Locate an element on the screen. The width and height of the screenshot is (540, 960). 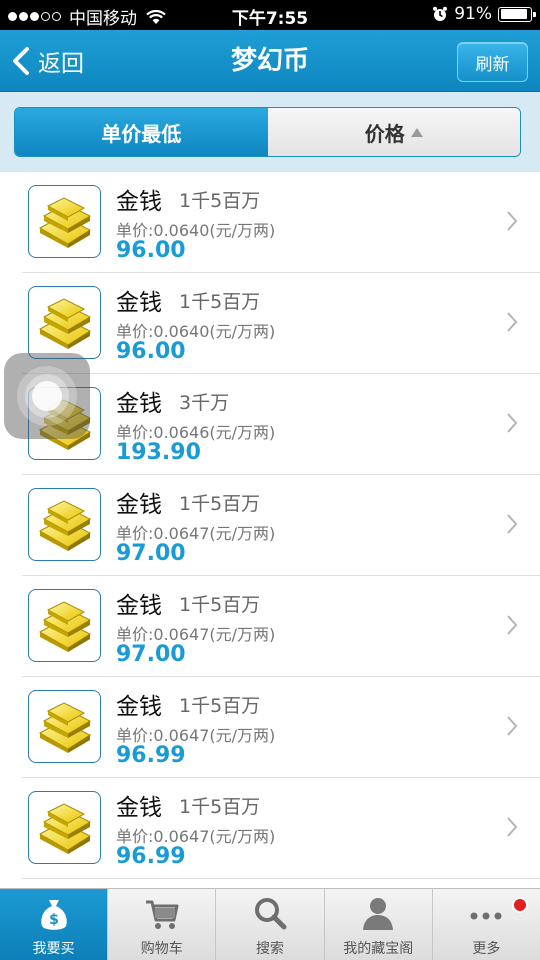
tab-cart: 购物车 is located at coordinates (162, 924).